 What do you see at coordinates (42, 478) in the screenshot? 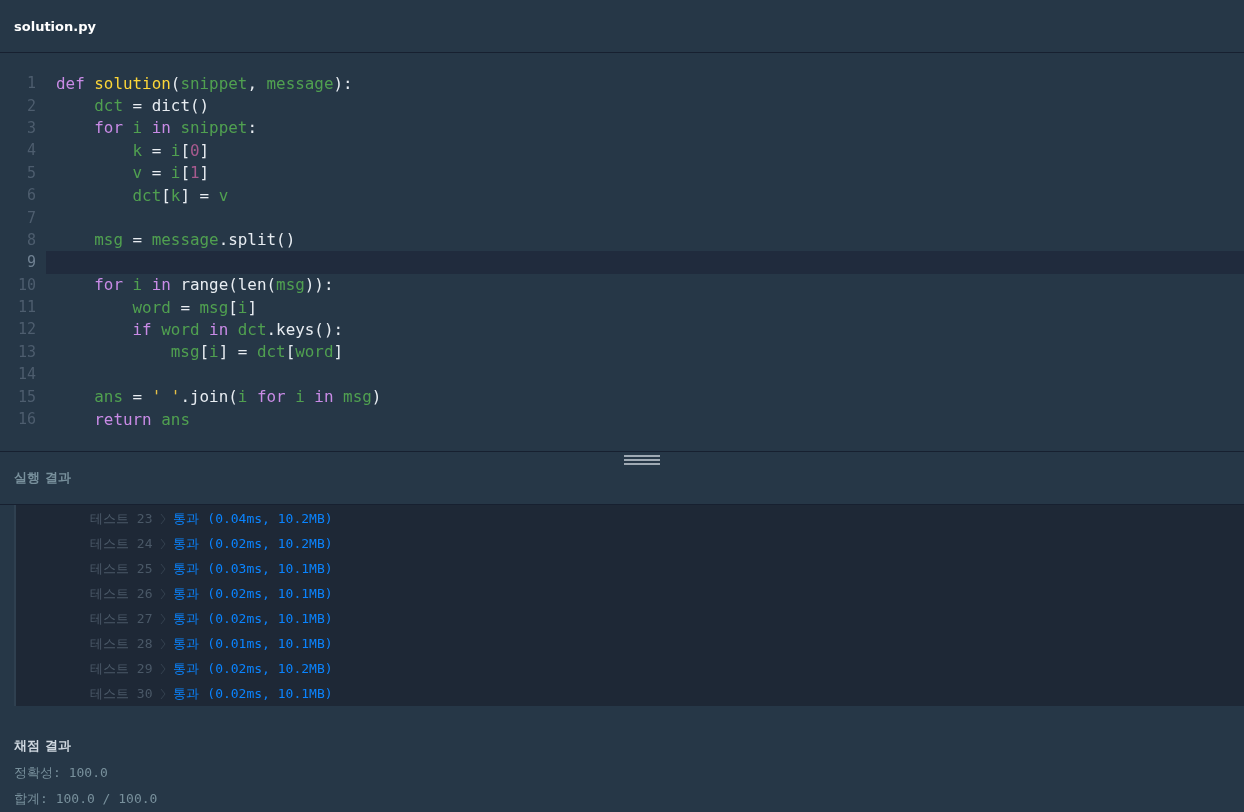
I see `section-title: 실행 결과` at bounding box center [42, 478].